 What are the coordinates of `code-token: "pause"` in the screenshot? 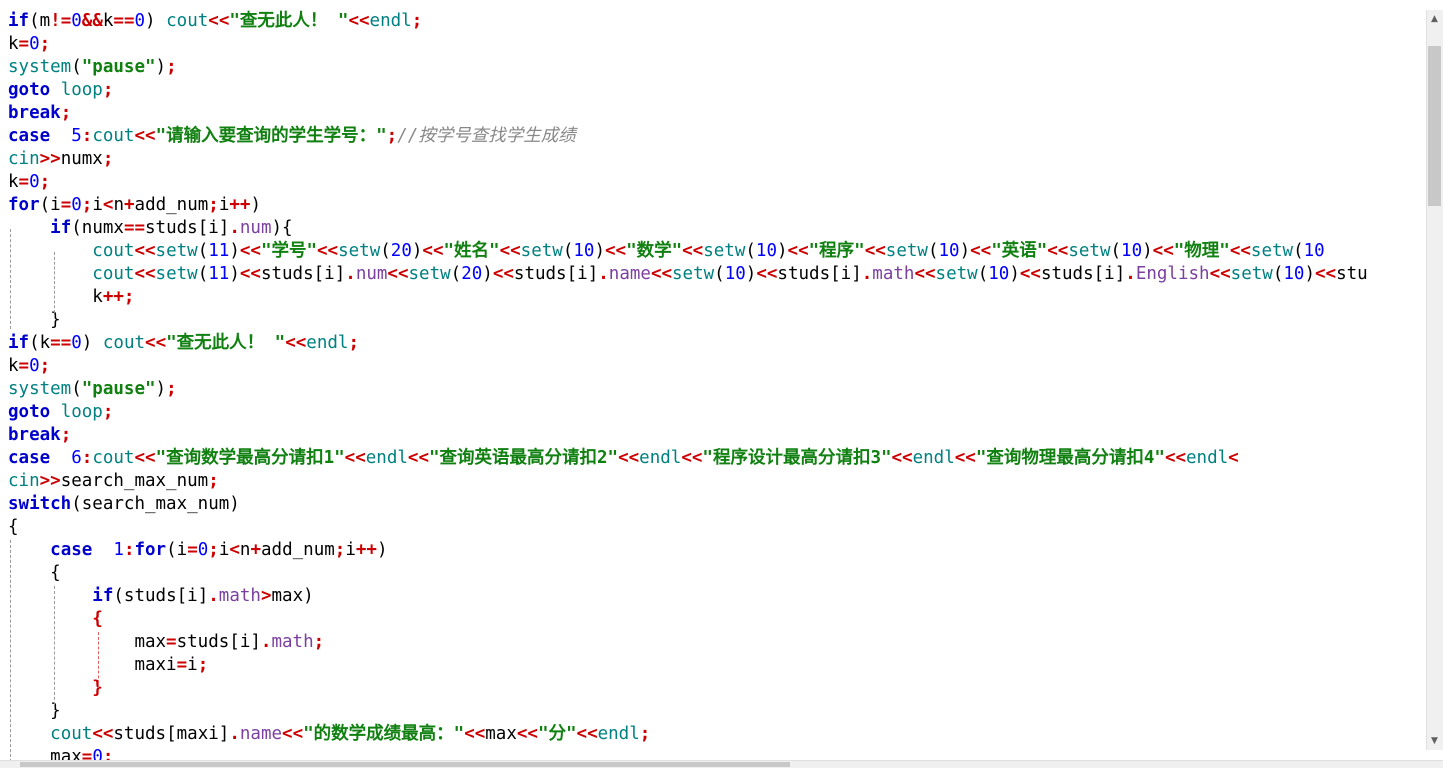 It's located at (118, 67).